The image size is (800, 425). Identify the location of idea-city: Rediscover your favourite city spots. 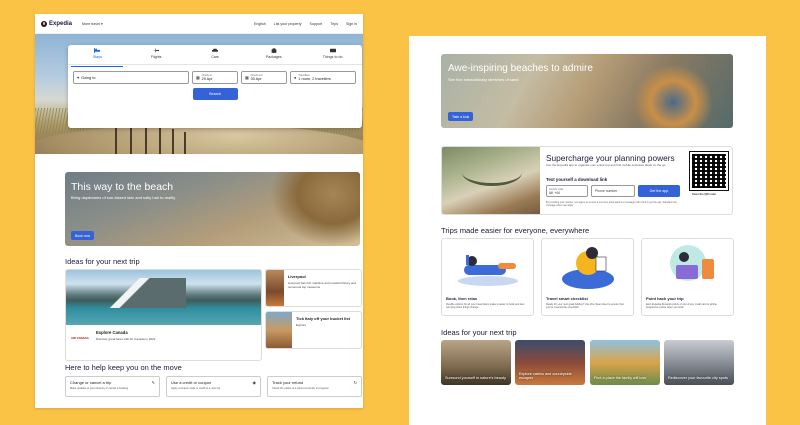
(699, 362).